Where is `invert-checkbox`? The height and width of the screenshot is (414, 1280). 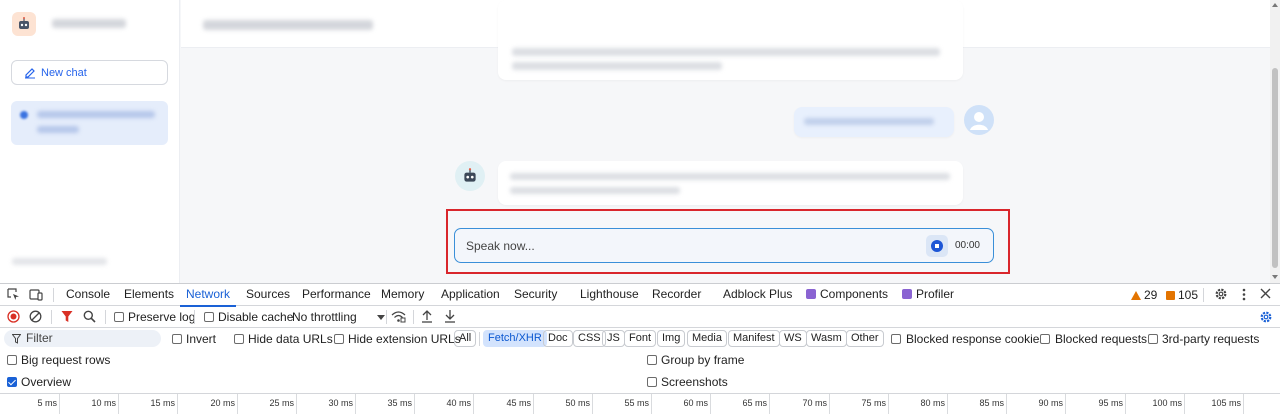 invert-checkbox is located at coordinates (177, 339).